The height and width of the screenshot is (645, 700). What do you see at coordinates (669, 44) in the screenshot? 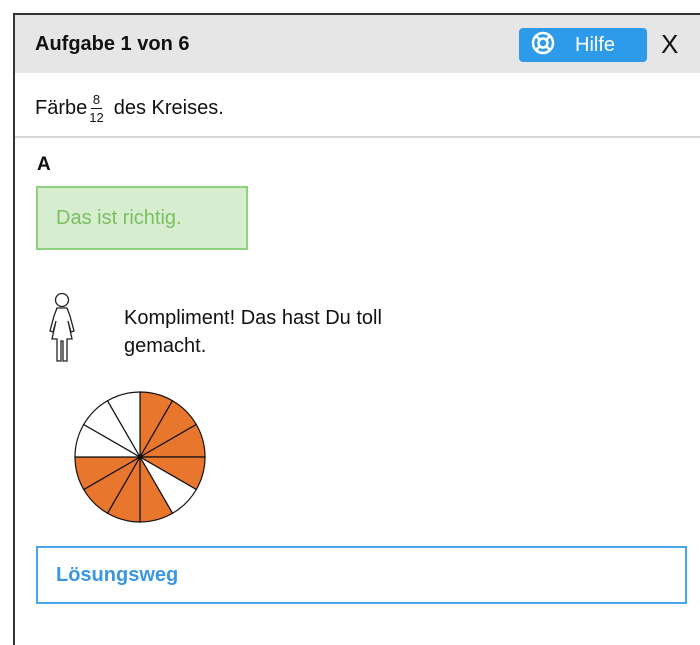
I see `close-button: X` at bounding box center [669, 44].